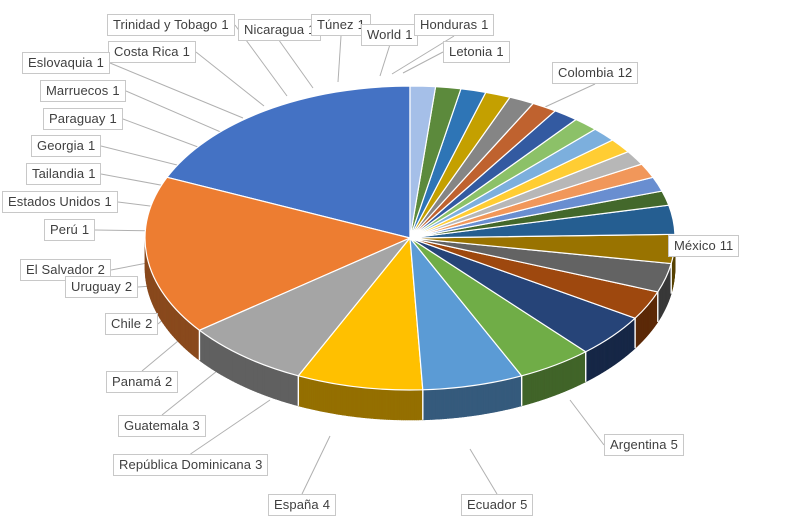  I want to click on data-label-name: Guatemala, so click(156, 425).